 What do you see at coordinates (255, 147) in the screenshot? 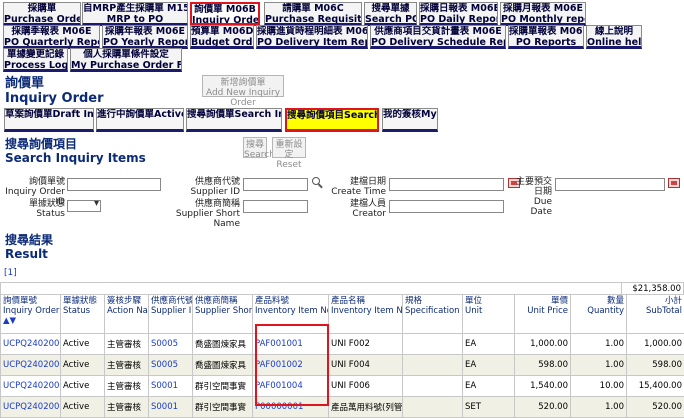
I see `search-button: 搜尋 Search` at bounding box center [255, 147].